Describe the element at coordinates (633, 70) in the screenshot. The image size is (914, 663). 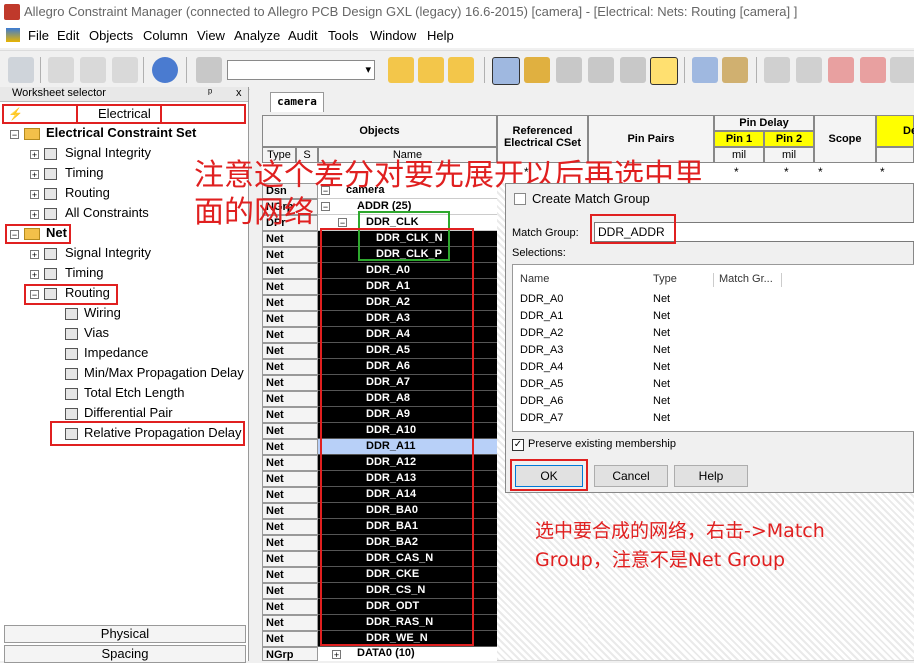
I see `hash-icon` at that location.